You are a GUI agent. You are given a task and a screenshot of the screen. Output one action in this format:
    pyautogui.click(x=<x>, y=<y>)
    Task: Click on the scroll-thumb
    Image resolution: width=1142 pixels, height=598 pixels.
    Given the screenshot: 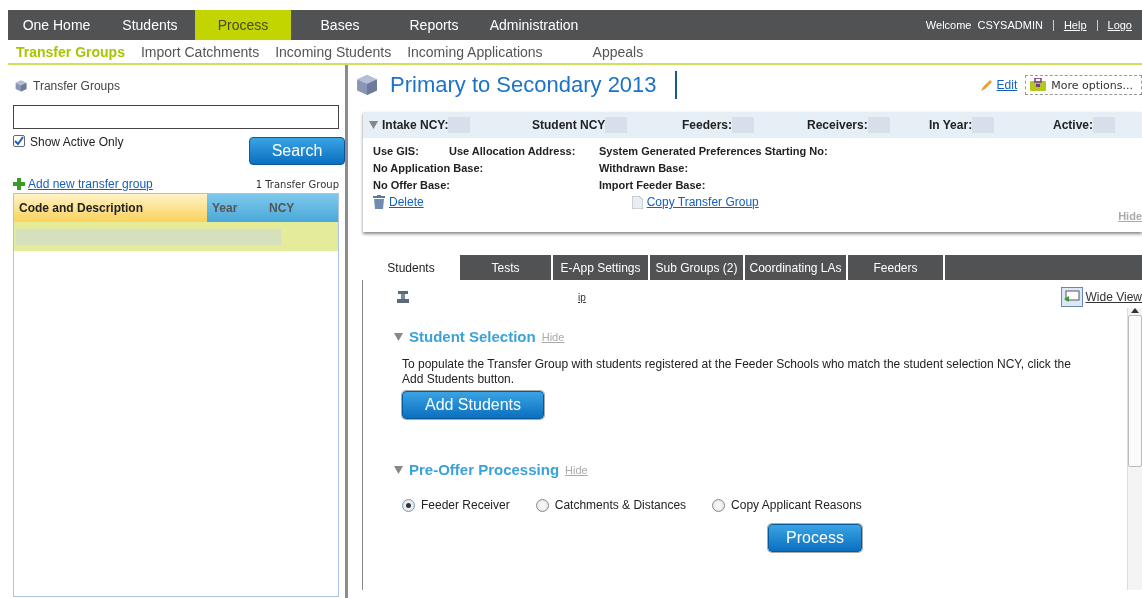 What is the action you would take?
    pyautogui.click(x=1135, y=391)
    